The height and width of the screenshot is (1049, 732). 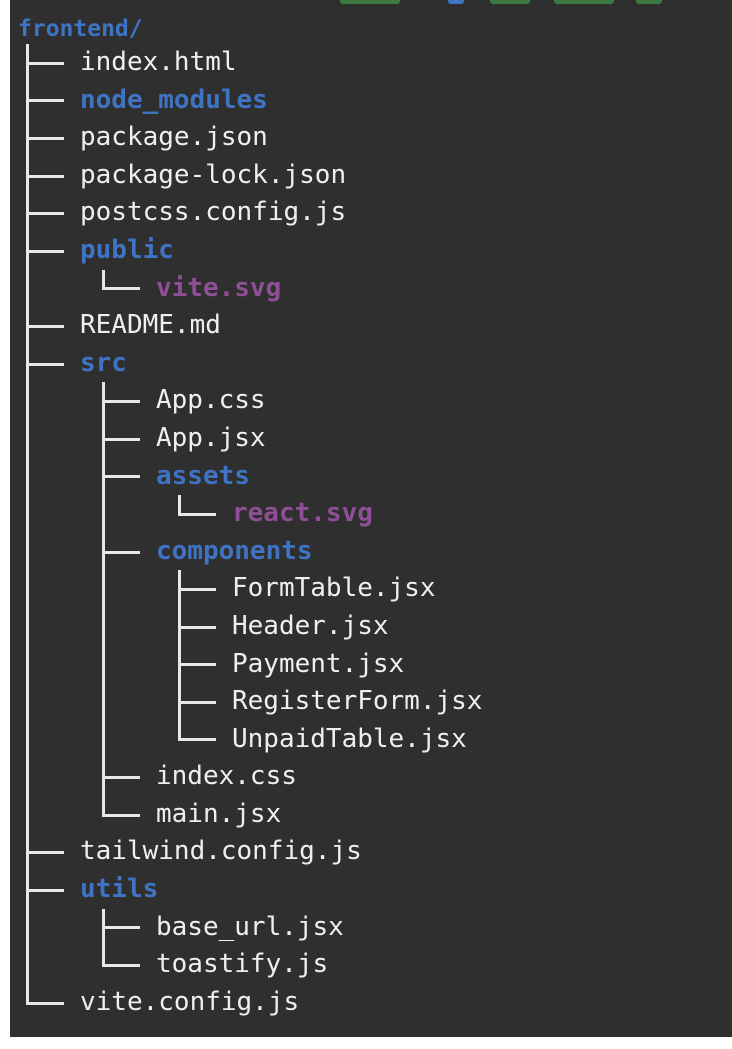 What do you see at coordinates (357, 702) in the screenshot?
I see `tree-file-label: RegisterForm.jsx` at bounding box center [357, 702].